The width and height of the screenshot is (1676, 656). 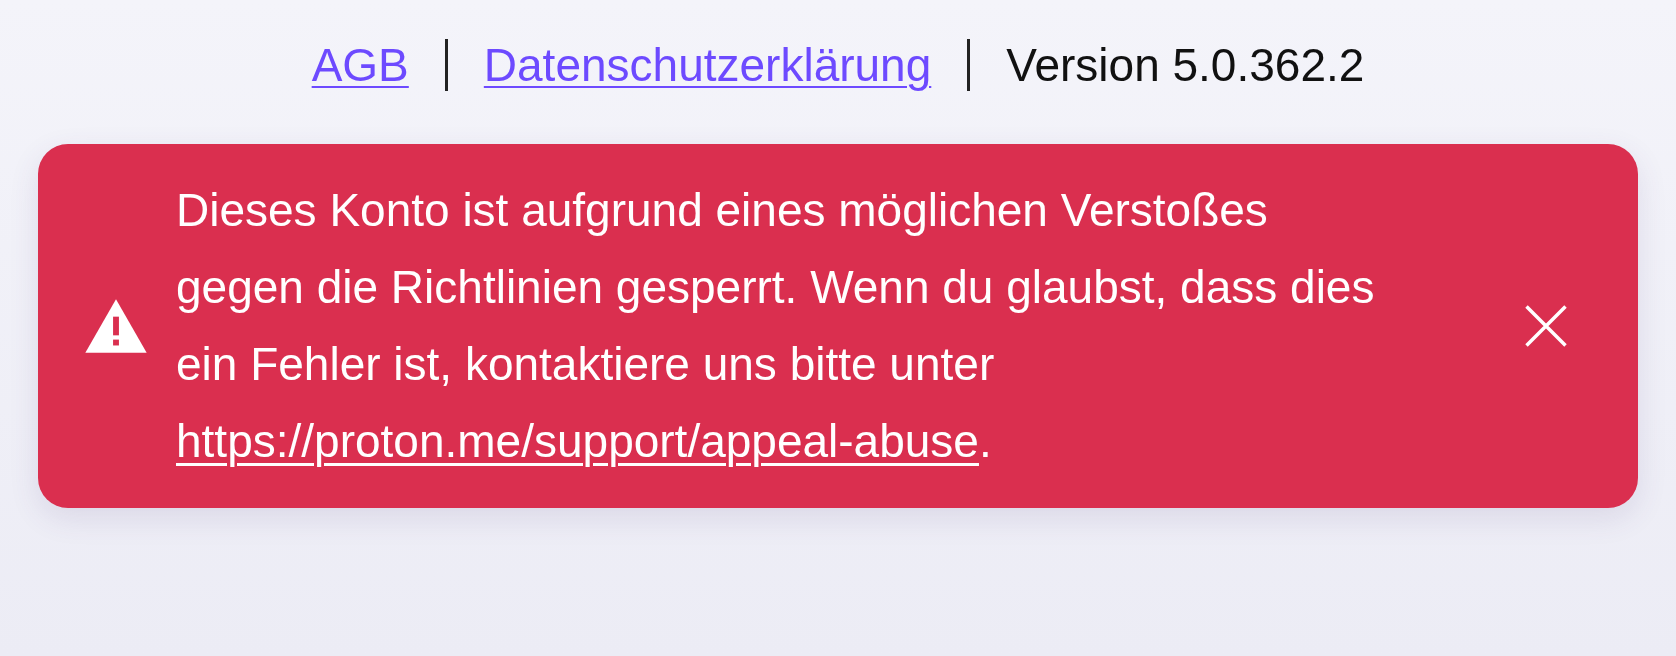 I want to click on footer-link: Datenschutzerklärung, so click(x=707, y=65).